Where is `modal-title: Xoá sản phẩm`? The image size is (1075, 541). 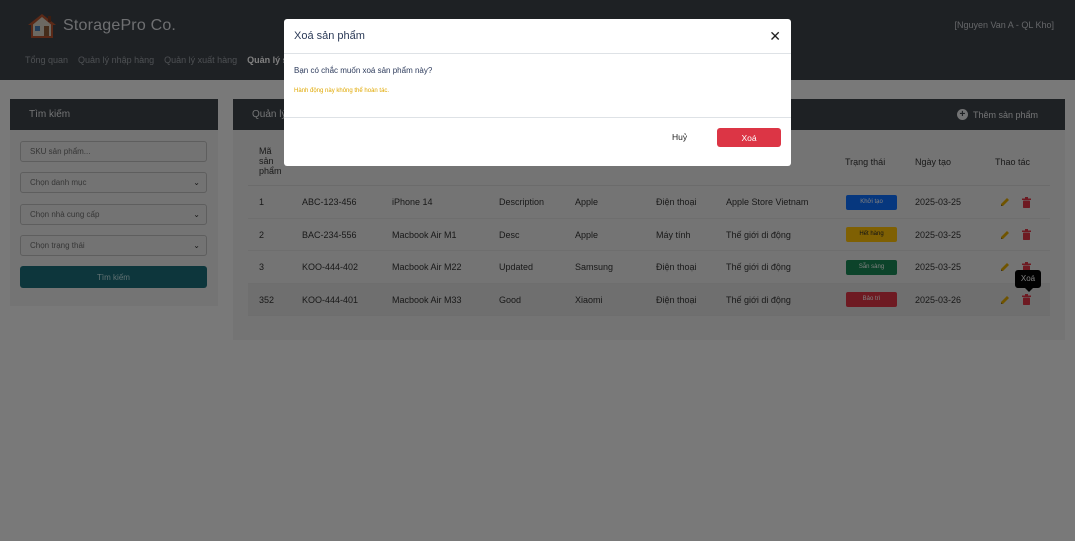
modal-title: Xoá sản phẩm is located at coordinates (329, 36).